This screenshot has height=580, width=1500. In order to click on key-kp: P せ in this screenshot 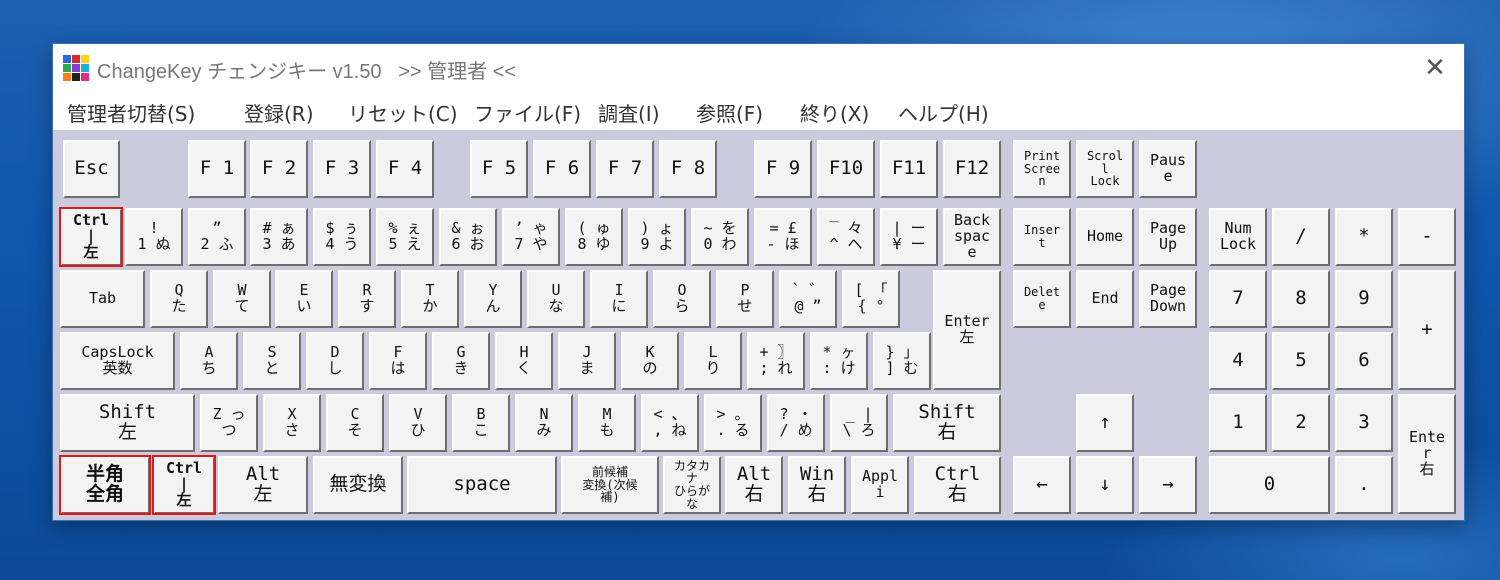, I will do `click(745, 299)`.